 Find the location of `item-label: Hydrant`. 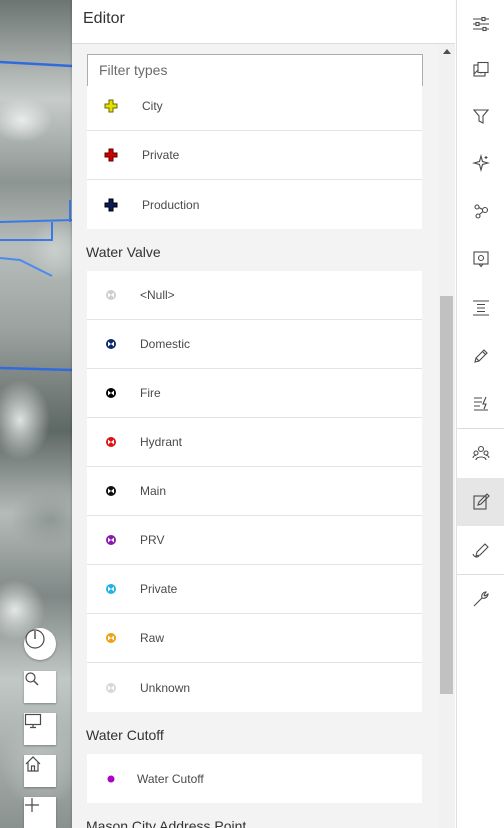

item-label: Hydrant is located at coordinates (161, 442).